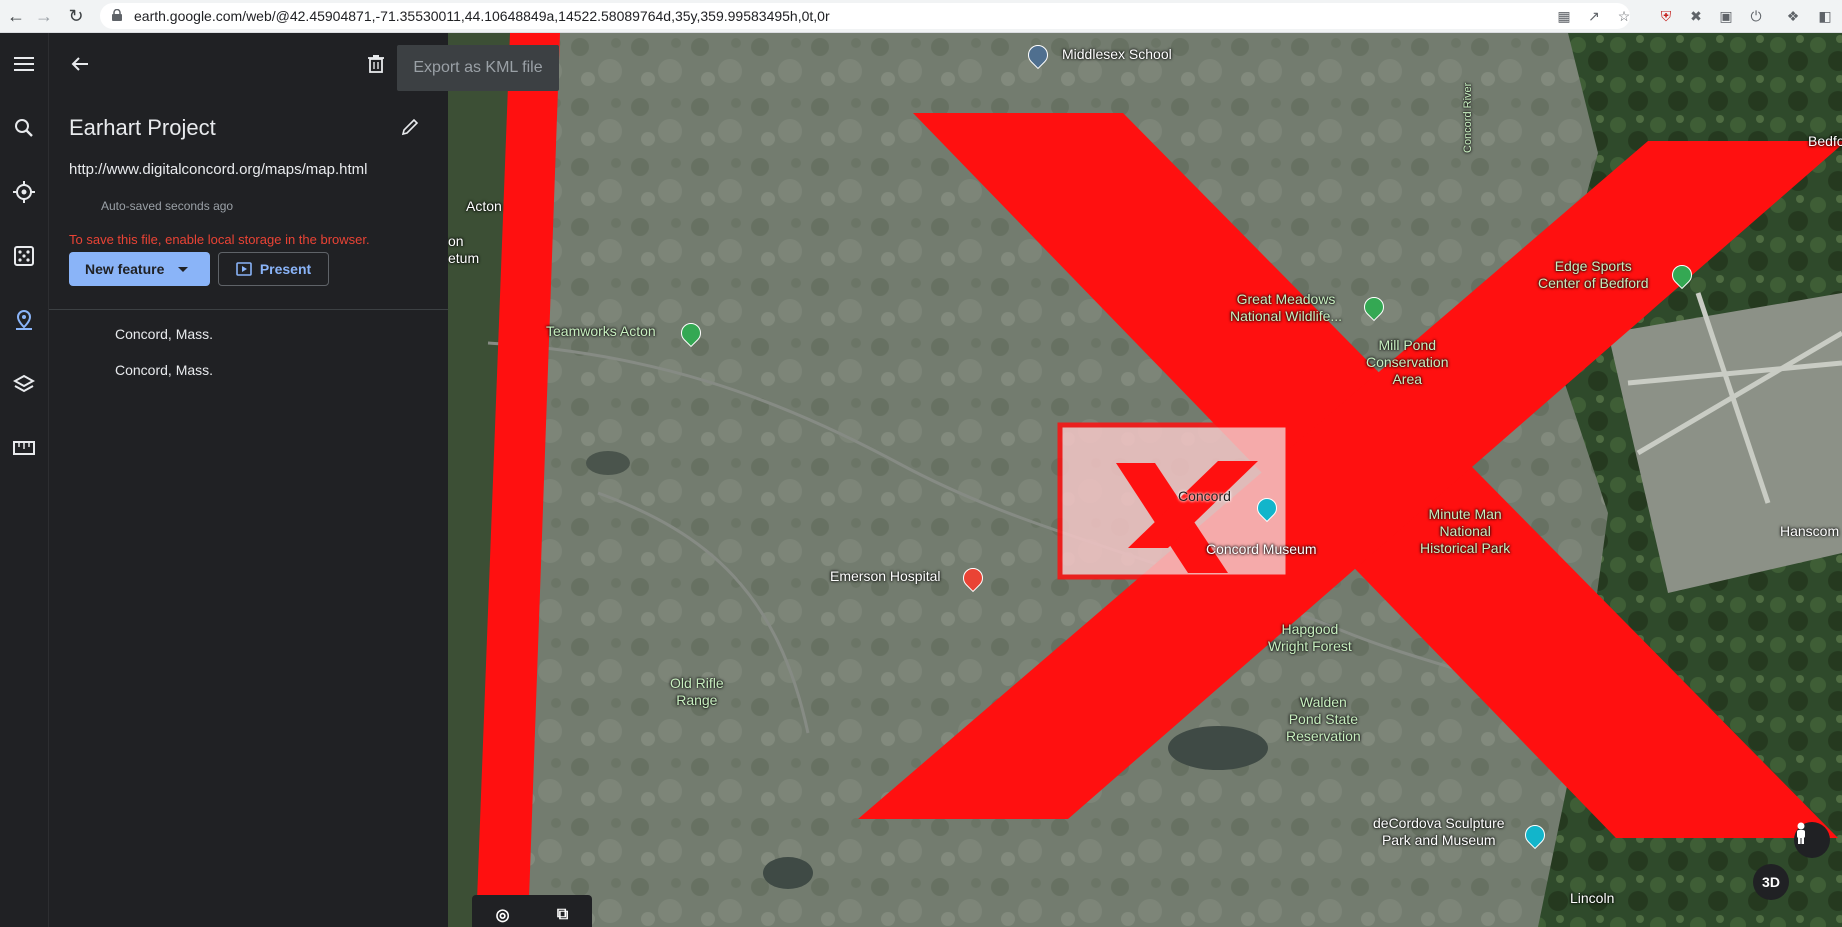 This screenshot has width=1842, height=927. Describe the element at coordinates (24, 192) in the screenshot. I see `voyager-icon` at that location.